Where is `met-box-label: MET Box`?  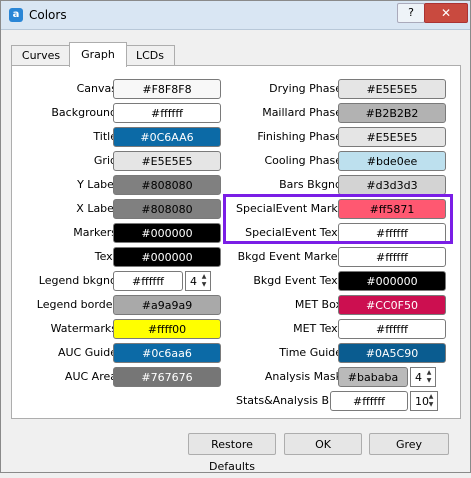 met-box-label: MET Box is located at coordinates (318, 304).